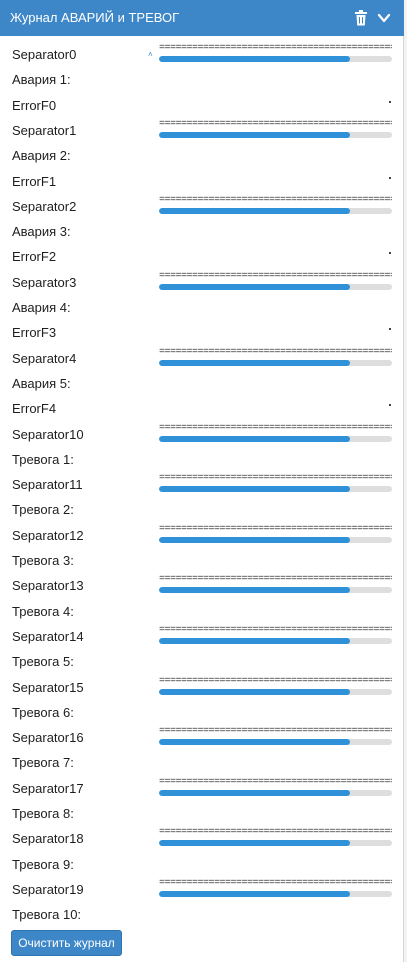 The width and height of the screenshot is (407, 962). Describe the element at coordinates (34, 256) in the screenshot. I see `row-label: ErrorF2` at that location.